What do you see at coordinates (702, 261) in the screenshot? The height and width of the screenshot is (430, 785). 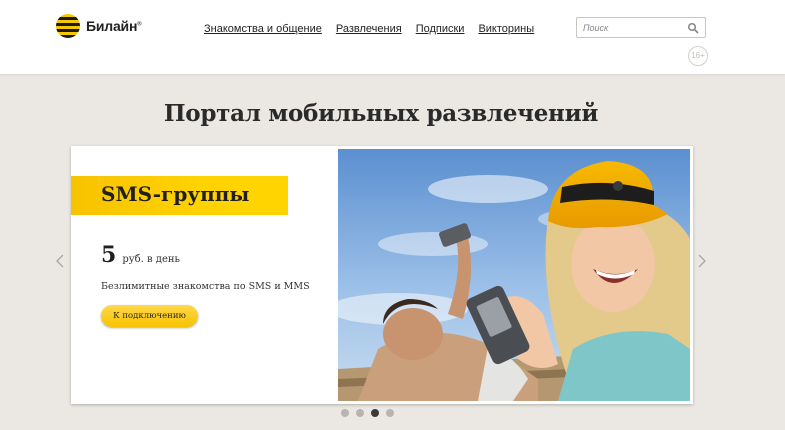 I see `slider-next-arrow-icon` at bounding box center [702, 261].